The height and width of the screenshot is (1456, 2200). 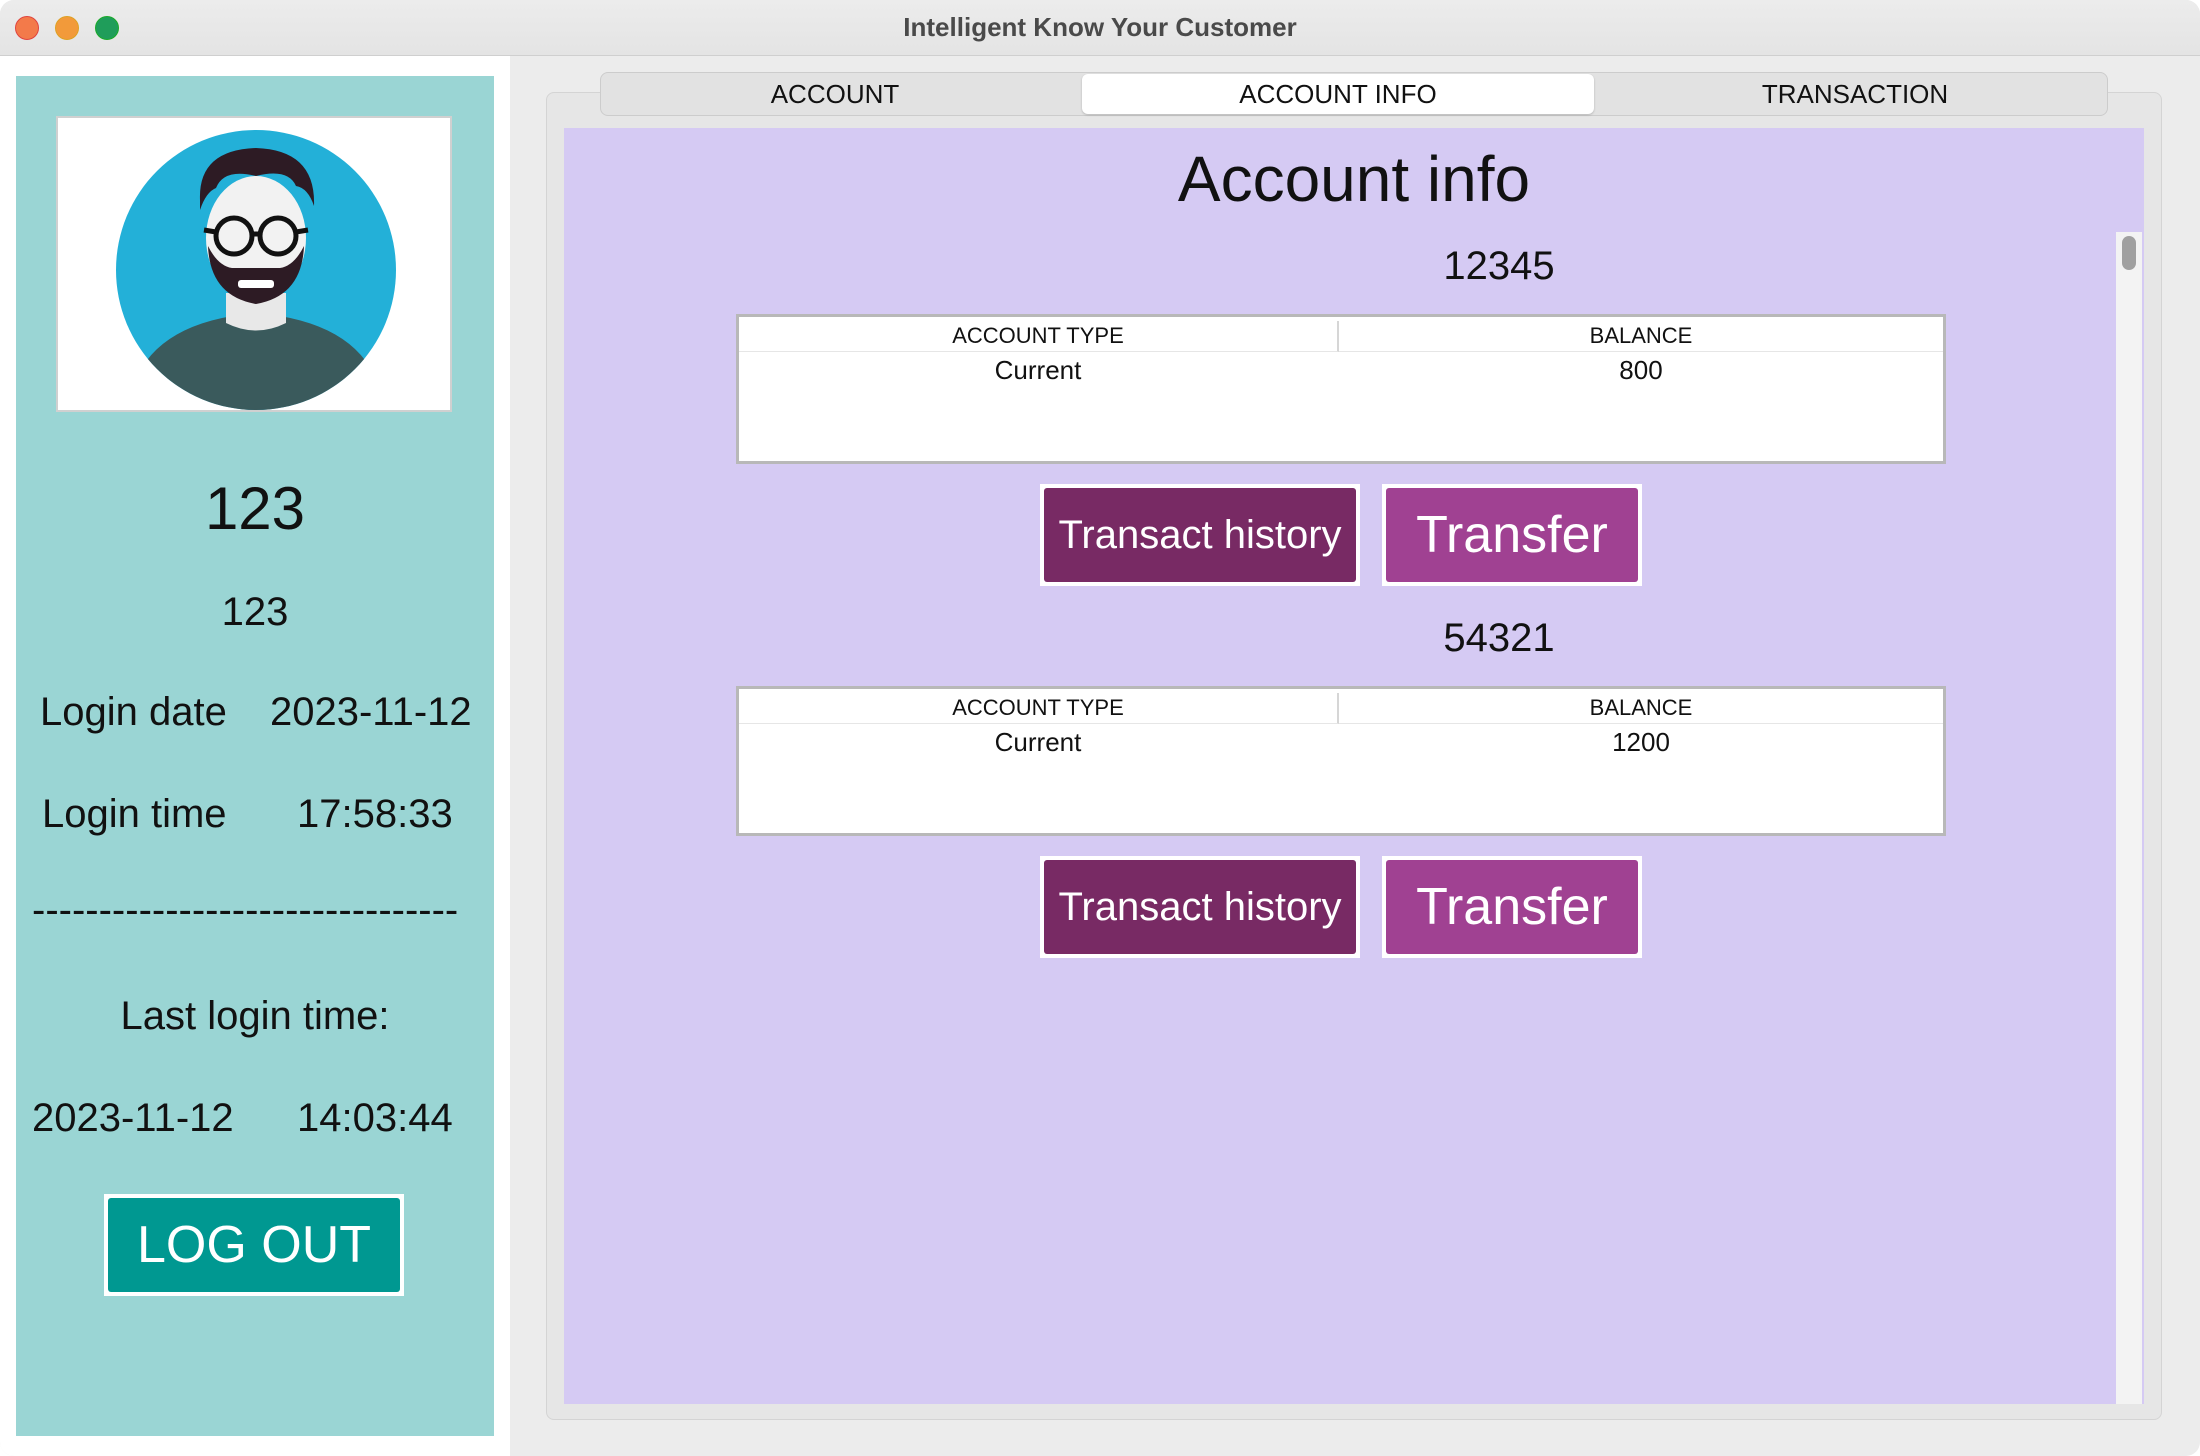 I want to click on vertical-scrollbar, so click(x=2129, y=818).